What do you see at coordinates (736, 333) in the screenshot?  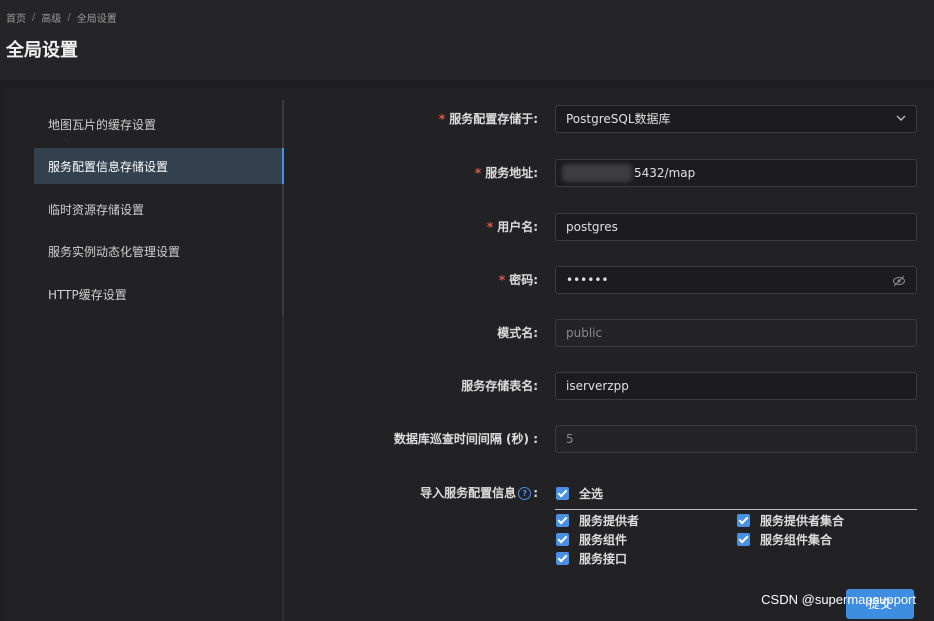 I see `schema-input: public` at bounding box center [736, 333].